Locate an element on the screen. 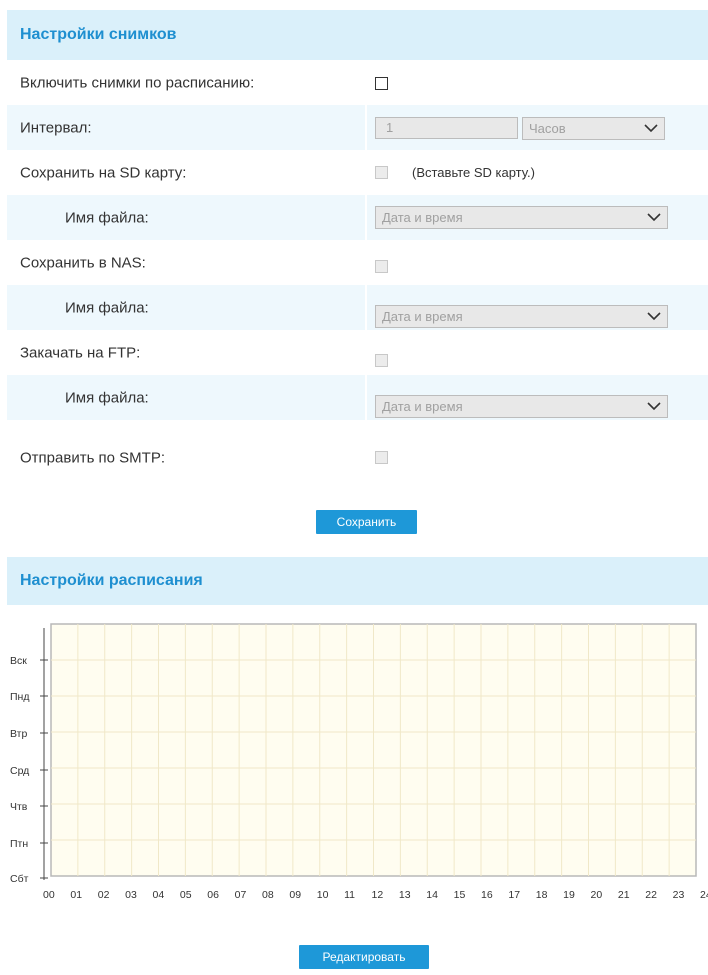  hour-label-17: 17 is located at coordinates (514, 895).